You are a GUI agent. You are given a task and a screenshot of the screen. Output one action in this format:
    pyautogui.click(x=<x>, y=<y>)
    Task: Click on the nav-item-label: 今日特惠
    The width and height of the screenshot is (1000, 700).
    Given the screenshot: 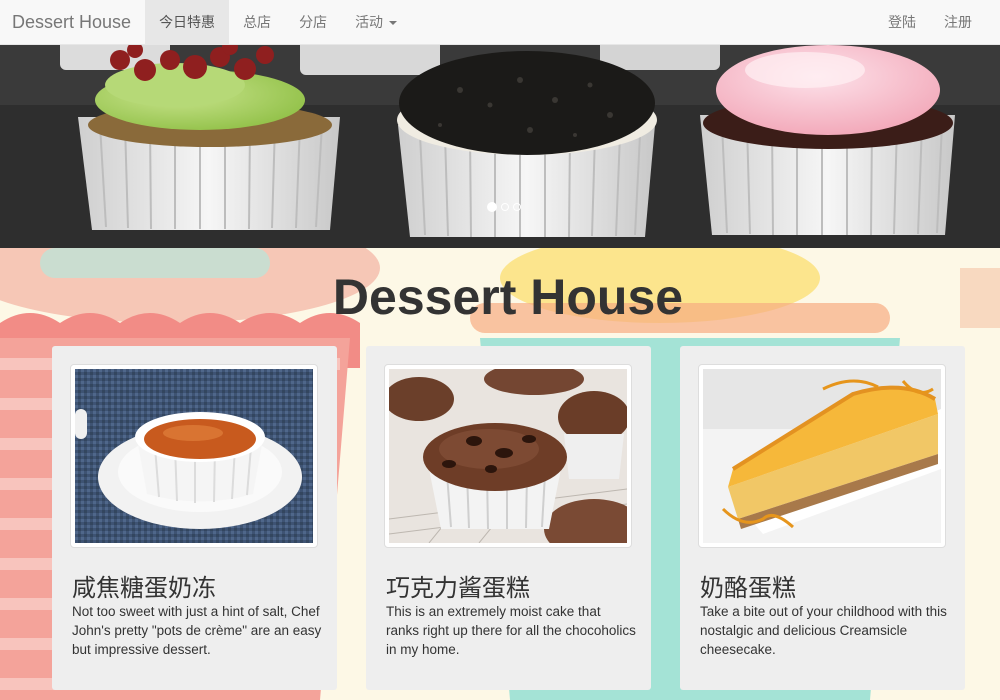 What is the action you would take?
    pyautogui.click(x=187, y=22)
    